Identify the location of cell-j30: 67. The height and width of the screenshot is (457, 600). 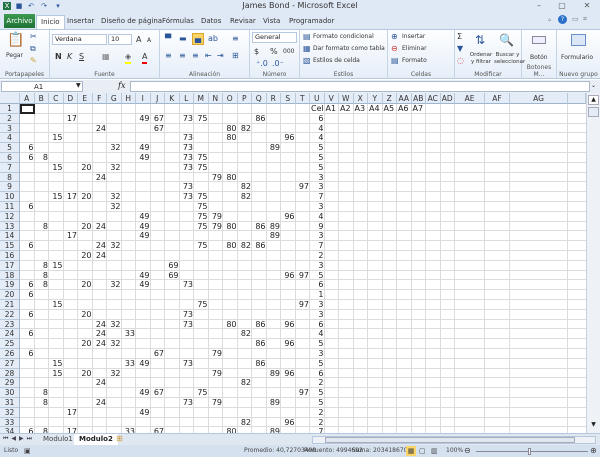
(156, 393).